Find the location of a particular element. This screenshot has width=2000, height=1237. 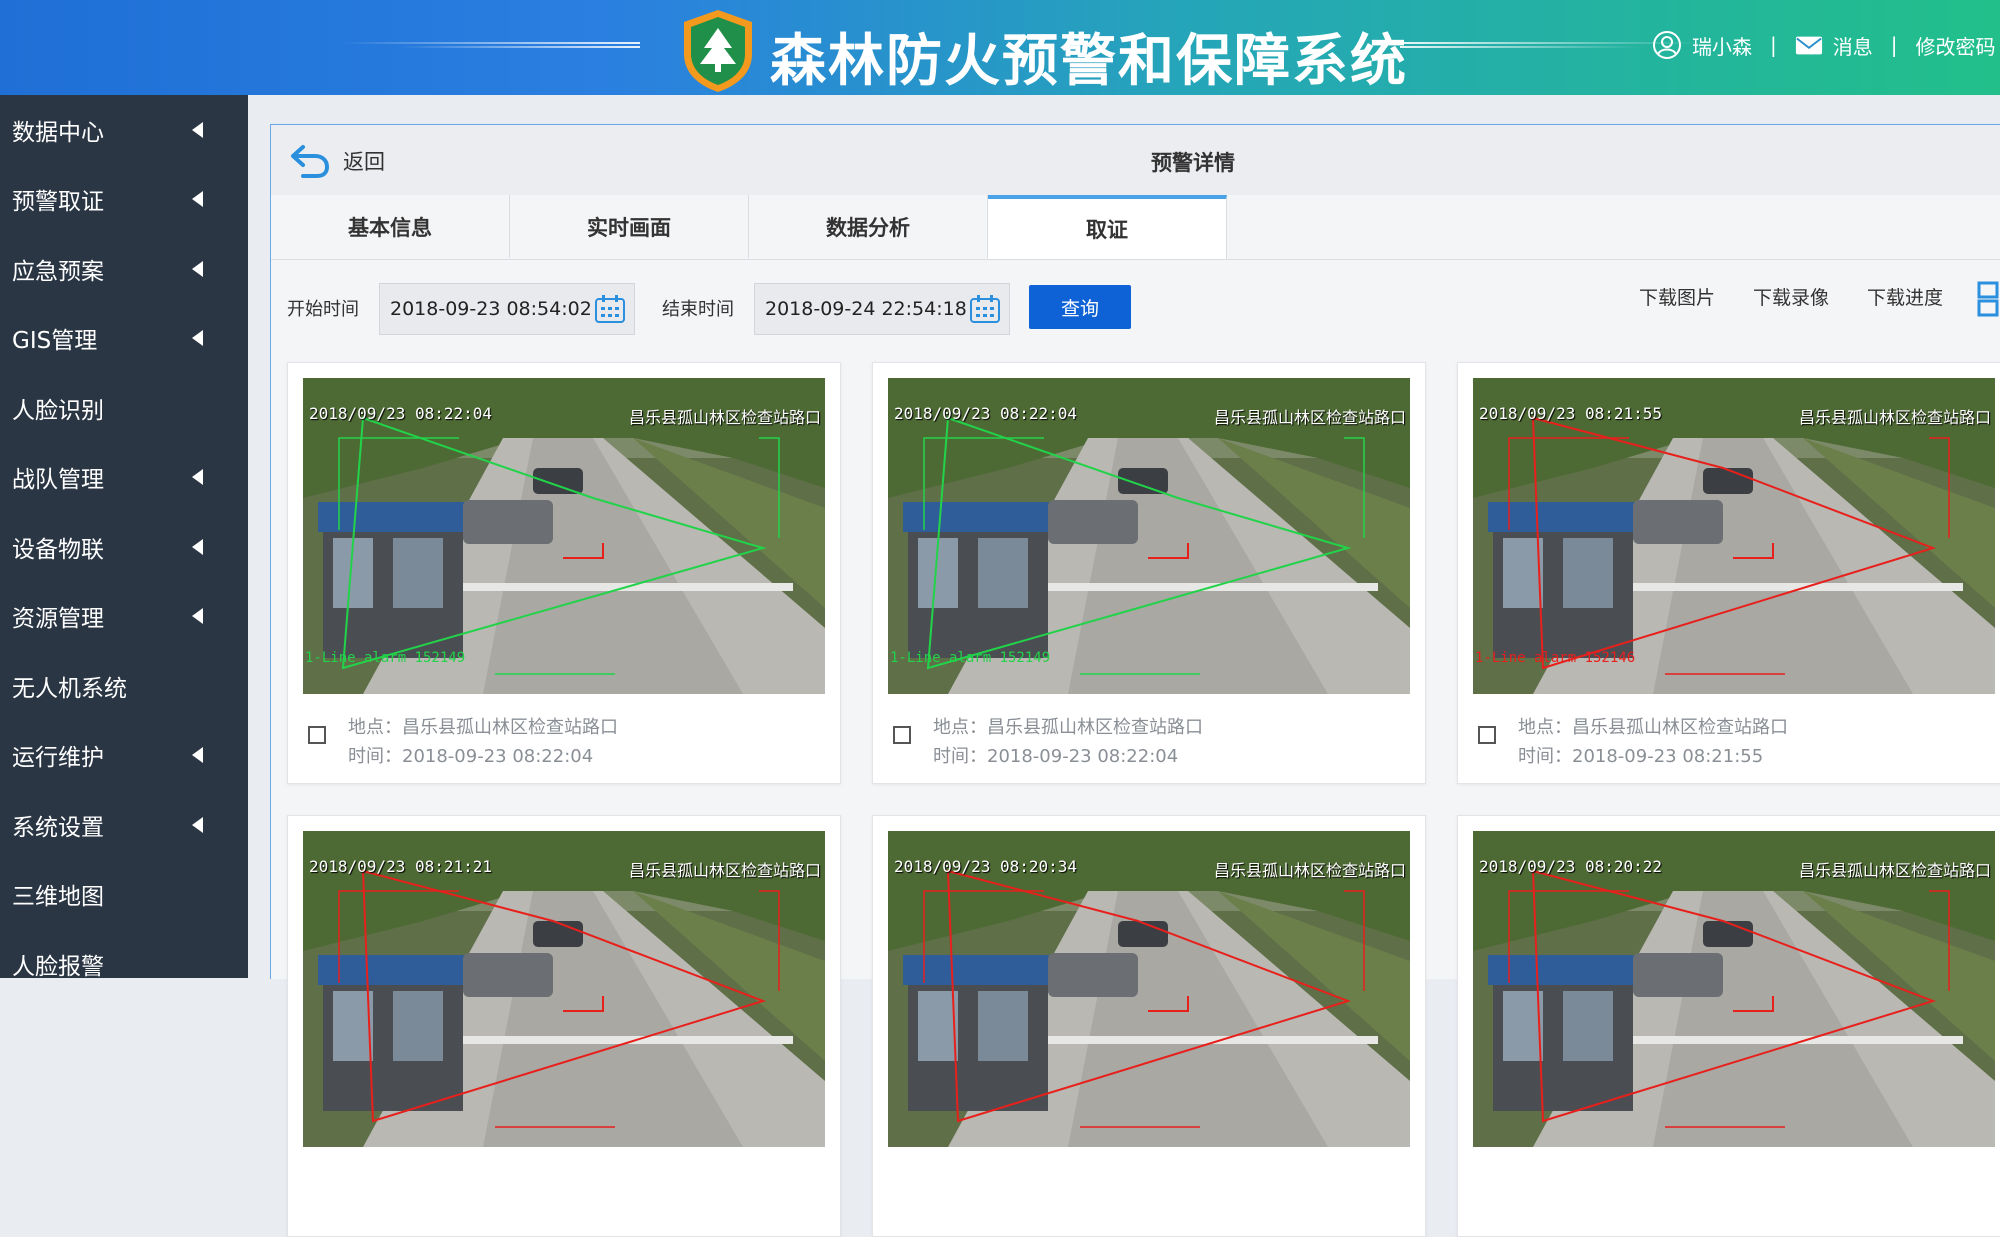

sidebar-item-gis: GIS管理 is located at coordinates (124, 339).